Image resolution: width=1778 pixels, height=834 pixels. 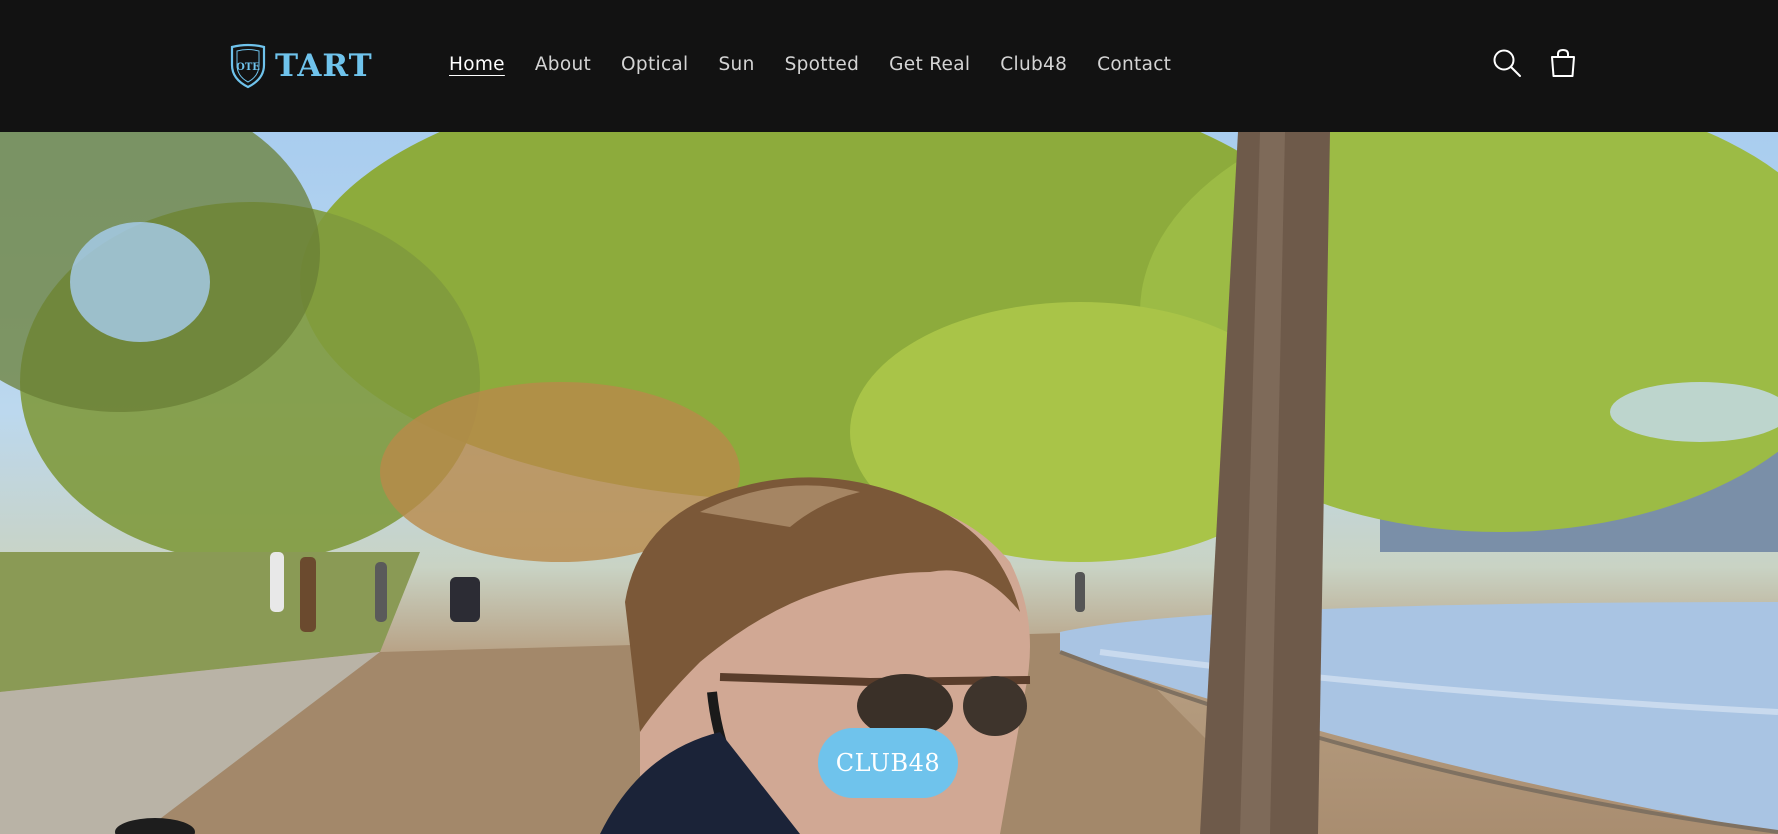 I want to click on site-logo: OTE TART, so click(x=301, y=66).